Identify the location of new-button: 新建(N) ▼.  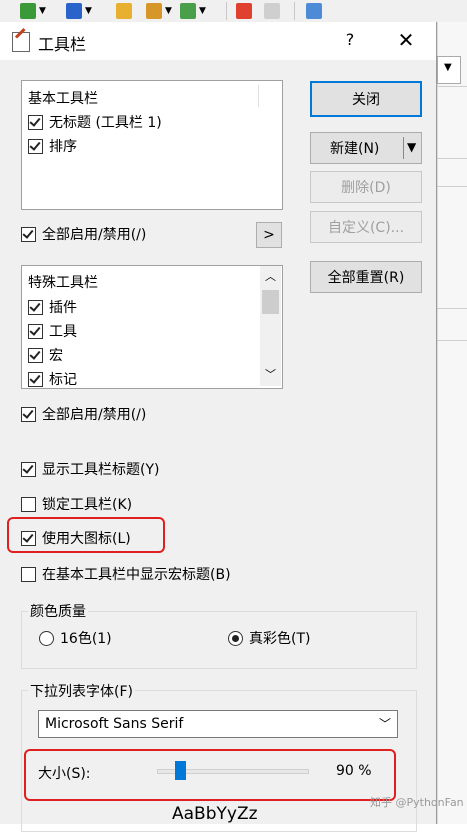
(366, 148).